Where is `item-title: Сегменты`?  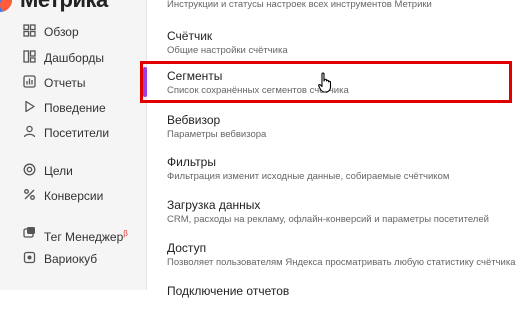
item-title: Сегменты is located at coordinates (195, 76).